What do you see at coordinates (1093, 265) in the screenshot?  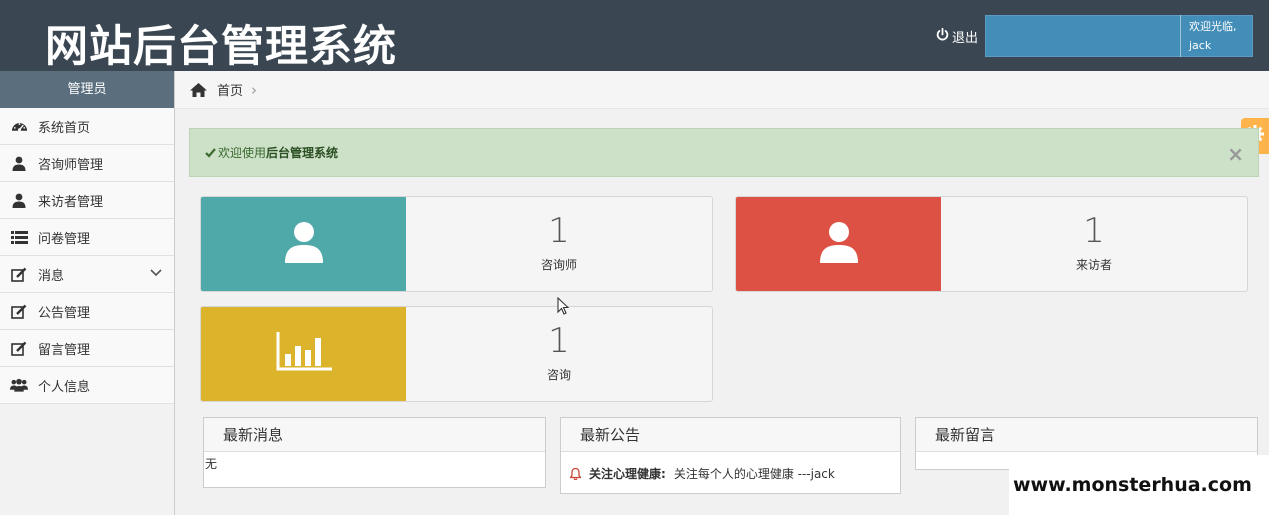 I see `stat-label: 来访者` at bounding box center [1093, 265].